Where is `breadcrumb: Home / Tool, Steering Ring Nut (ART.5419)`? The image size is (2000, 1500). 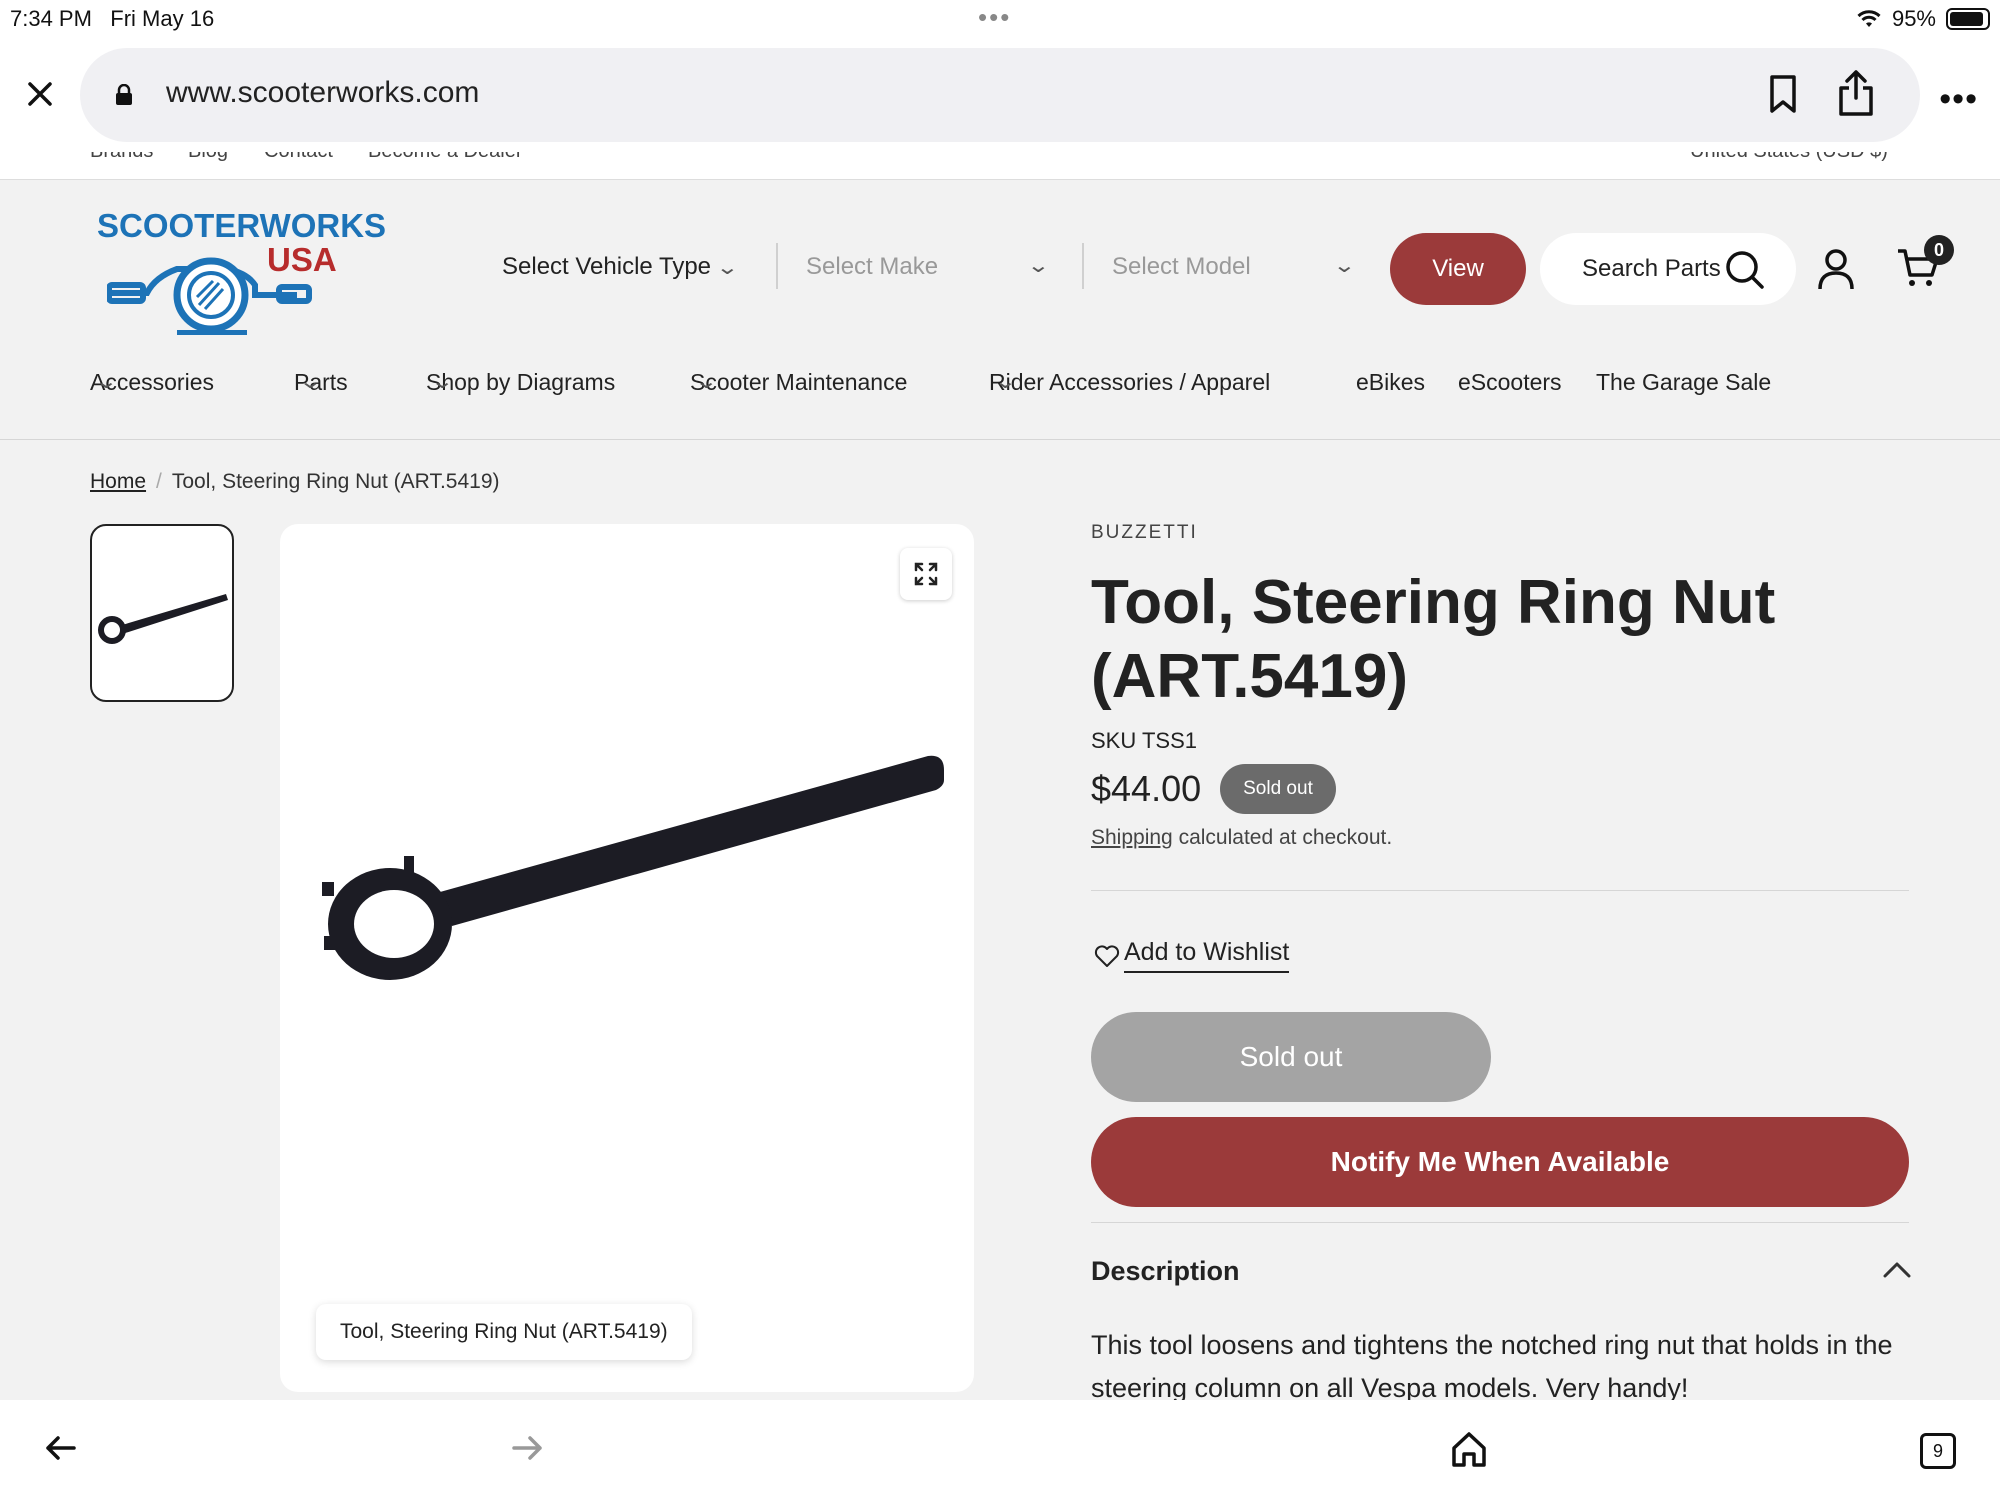
breadcrumb: Home / Tool, Steering Ring Nut (ART.5419) is located at coordinates (295, 481).